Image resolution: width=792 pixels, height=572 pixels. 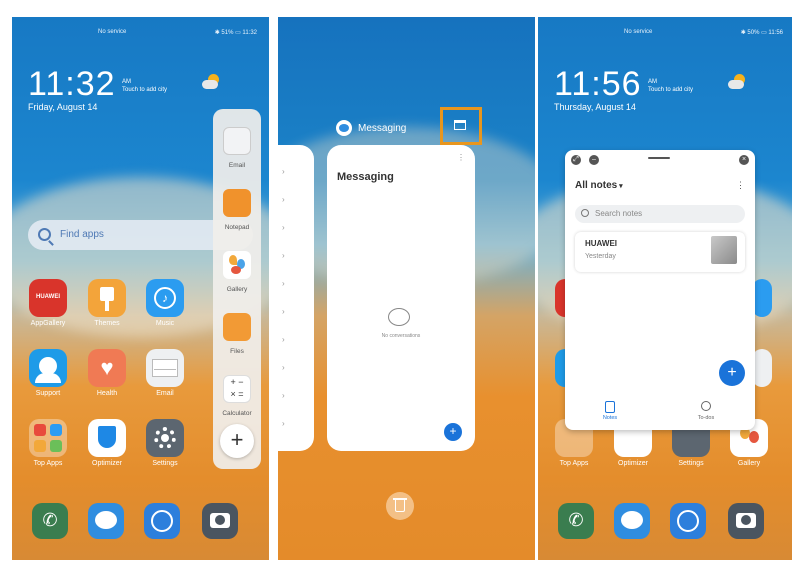 I want to click on sidebar-label-calculator: Calculator, so click(x=237, y=413).